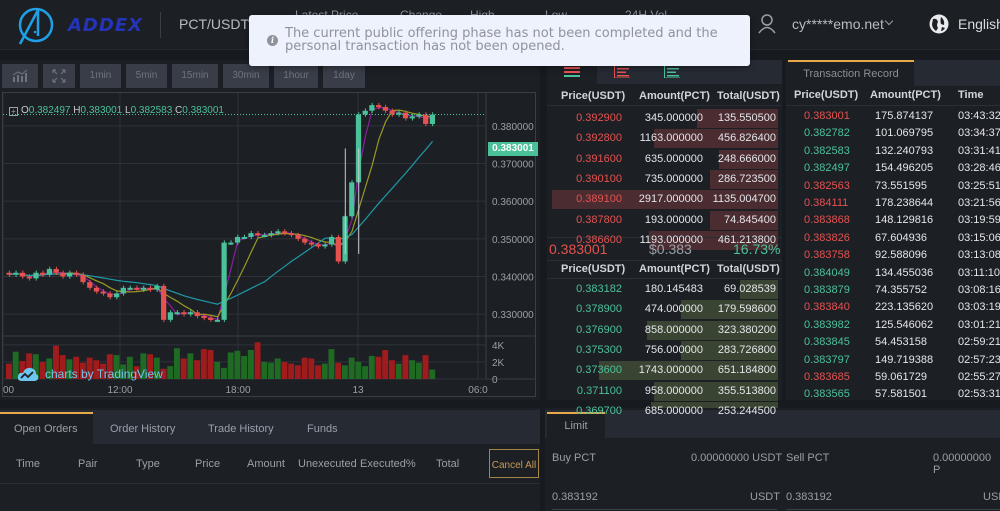  Describe the element at coordinates (36, 26) in the screenshot. I see `addex-logo-icon` at that location.